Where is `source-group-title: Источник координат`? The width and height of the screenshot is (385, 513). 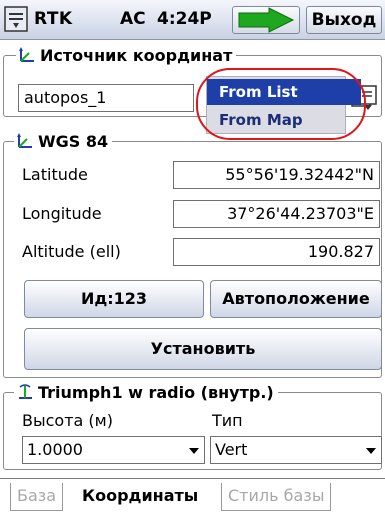
source-group-title: Источник координат is located at coordinates (136, 55).